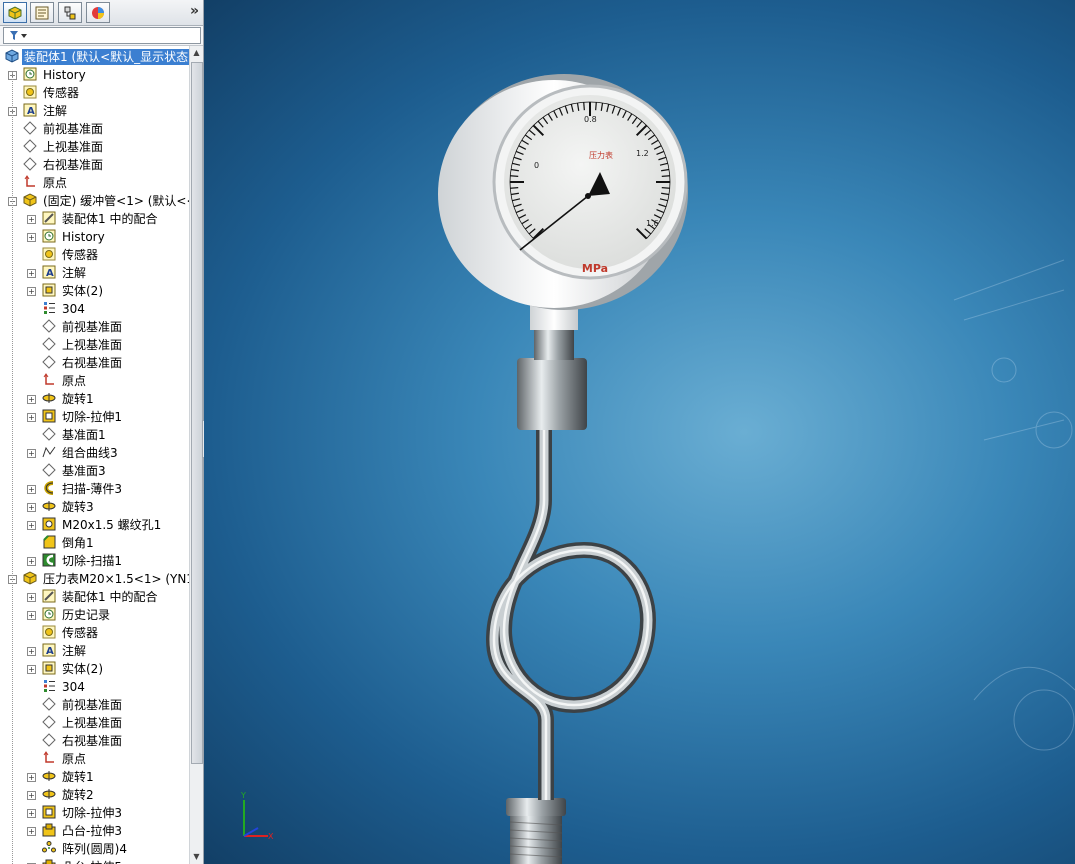  I want to click on tree-filter, so click(102, 35).